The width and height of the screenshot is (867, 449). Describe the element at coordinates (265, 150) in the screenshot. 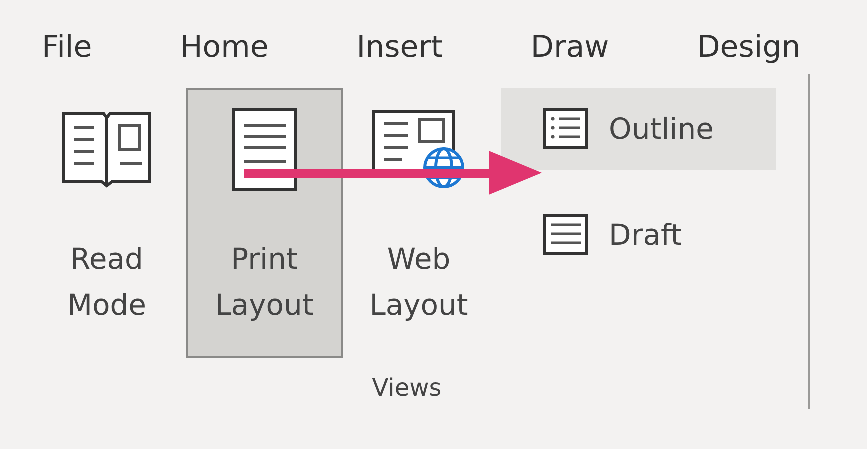

I see `page-icon` at that location.